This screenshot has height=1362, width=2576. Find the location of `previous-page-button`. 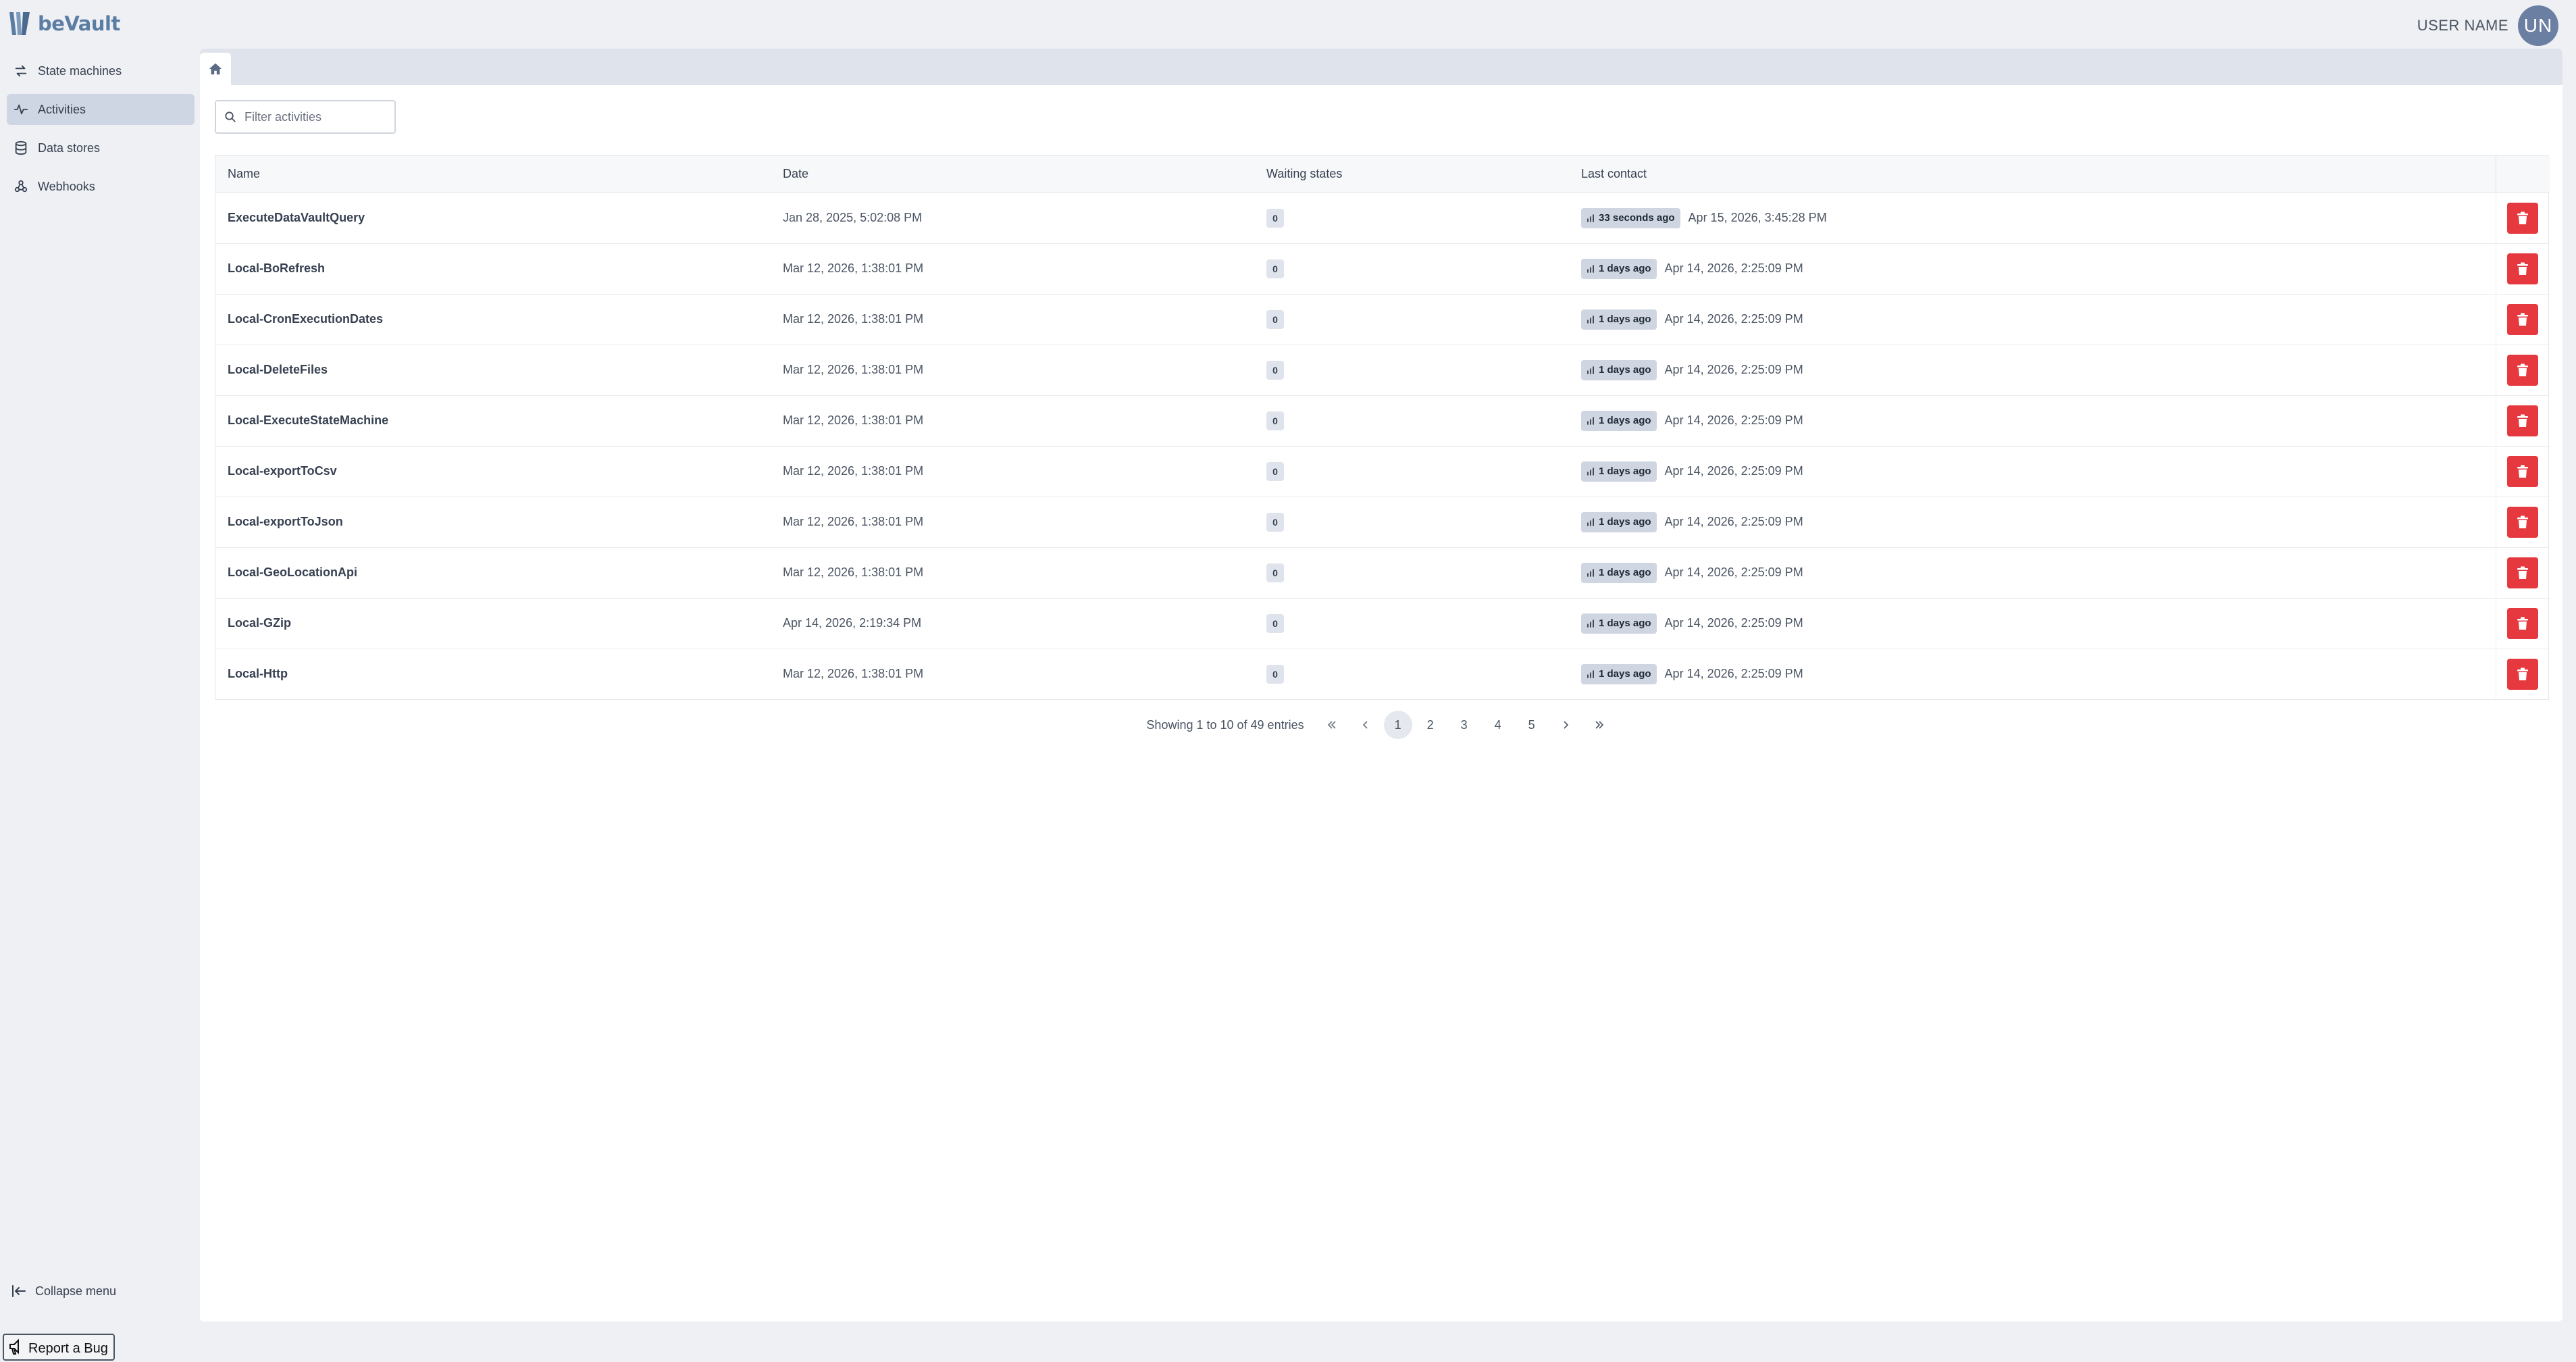

previous-page-button is located at coordinates (1365, 725).